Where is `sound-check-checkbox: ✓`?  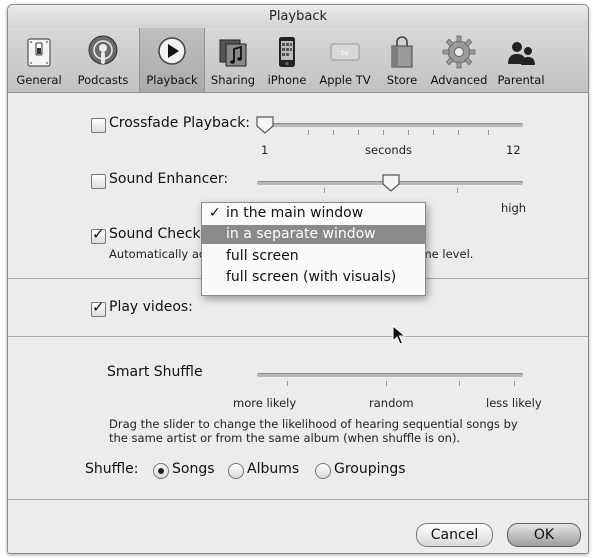 sound-check-checkbox: ✓ is located at coordinates (98, 234).